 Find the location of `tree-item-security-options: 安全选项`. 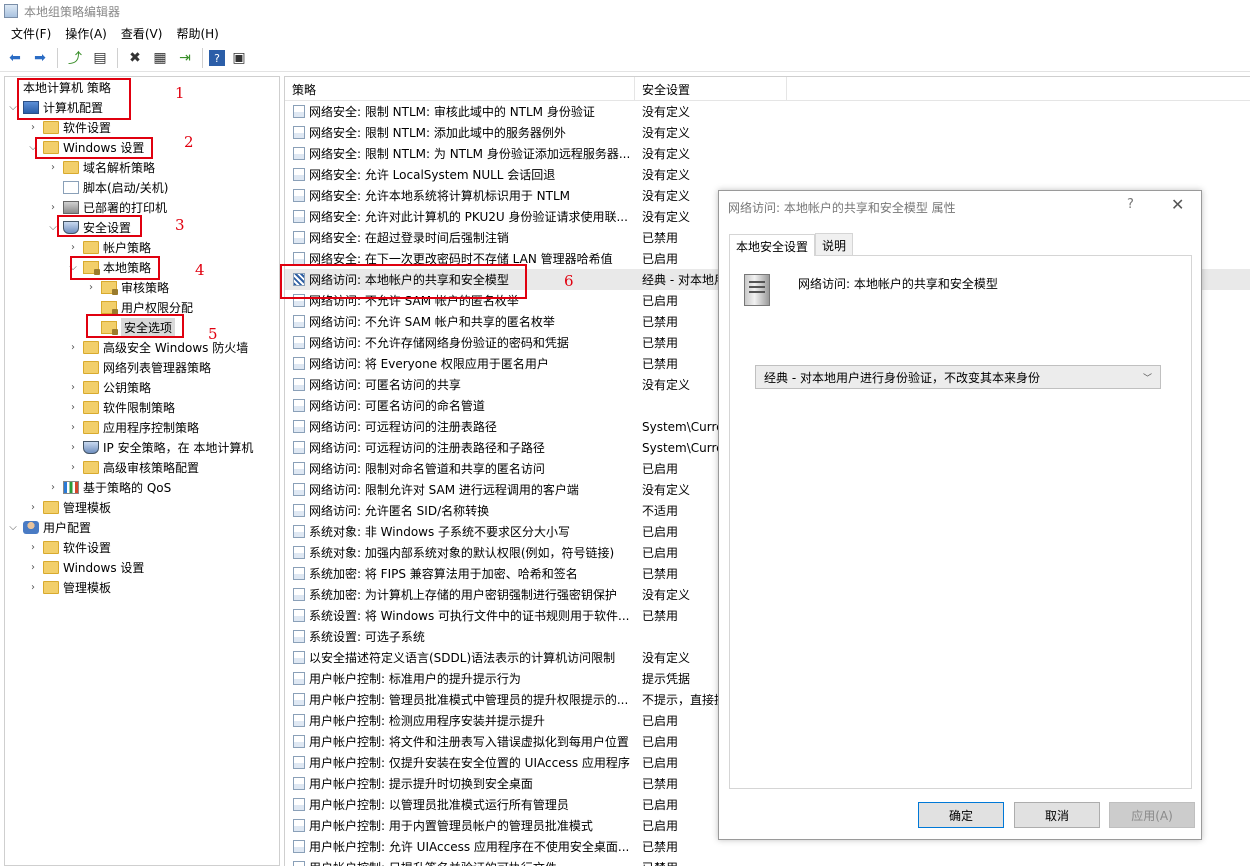

tree-item-security-options: 安全选项 is located at coordinates (130, 327).